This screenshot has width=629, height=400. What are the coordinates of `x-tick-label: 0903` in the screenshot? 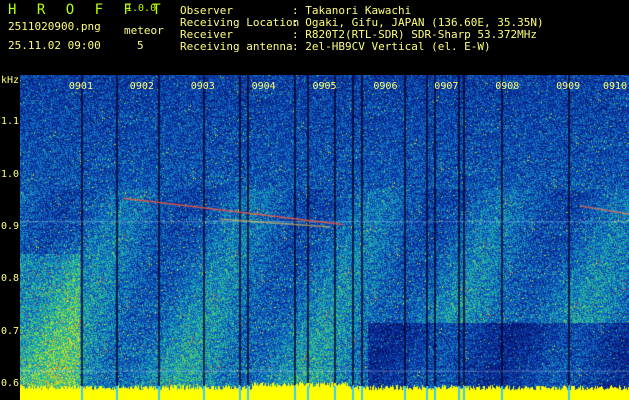 It's located at (202, 86).